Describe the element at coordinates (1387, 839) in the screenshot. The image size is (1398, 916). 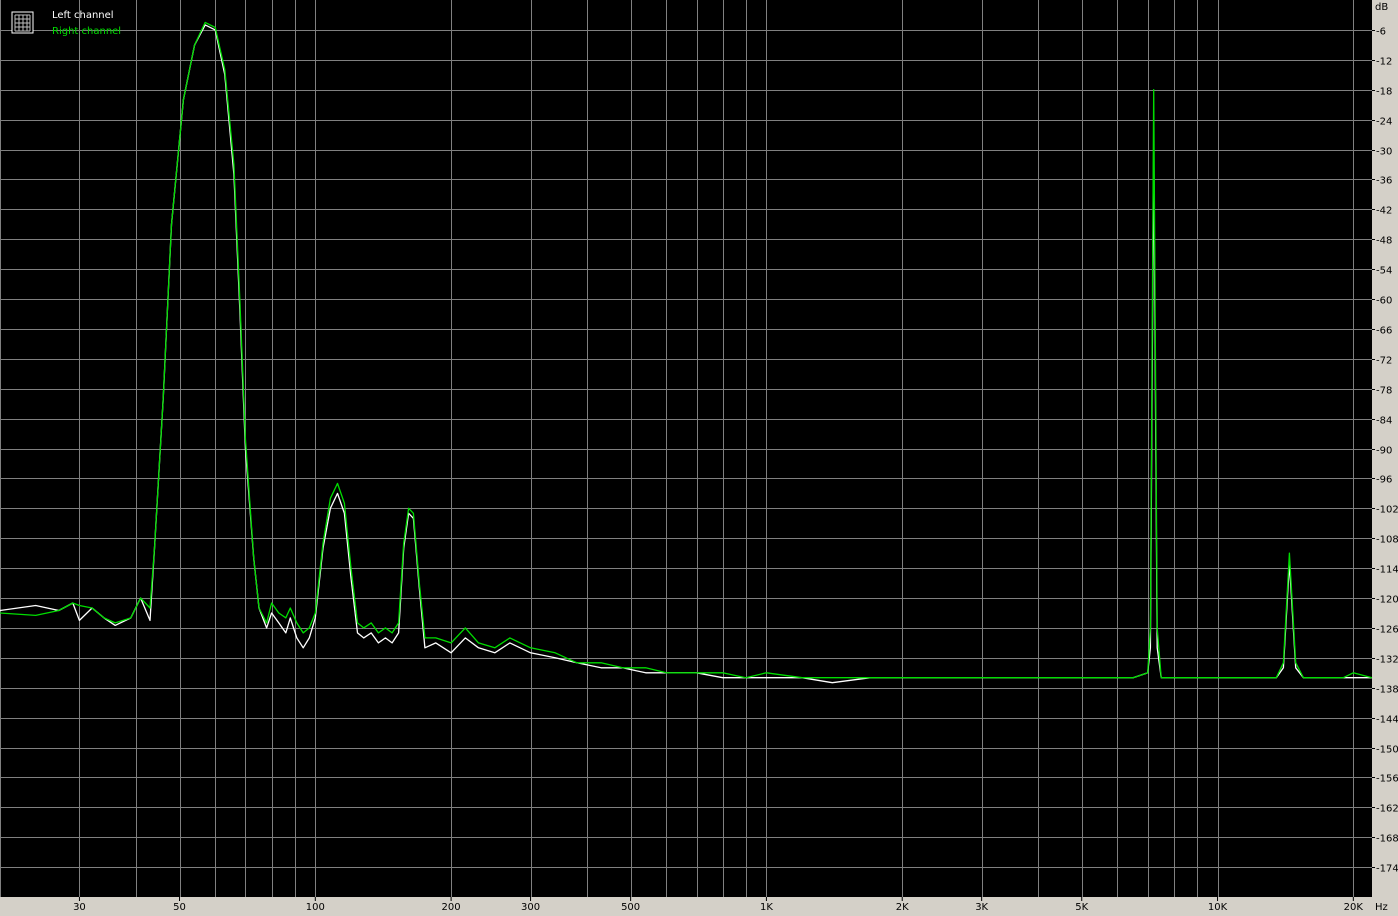
I see `y-tick-label: -168` at that location.